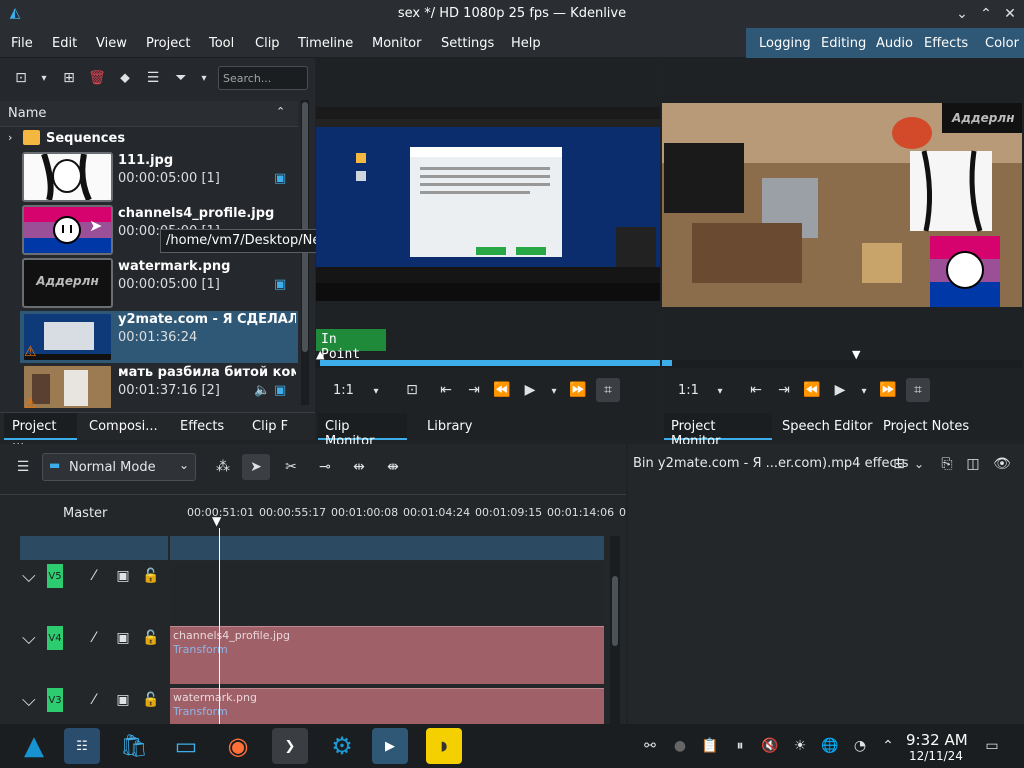  Describe the element at coordinates (64, 43) in the screenshot. I see `menu-edit: Edit` at that location.